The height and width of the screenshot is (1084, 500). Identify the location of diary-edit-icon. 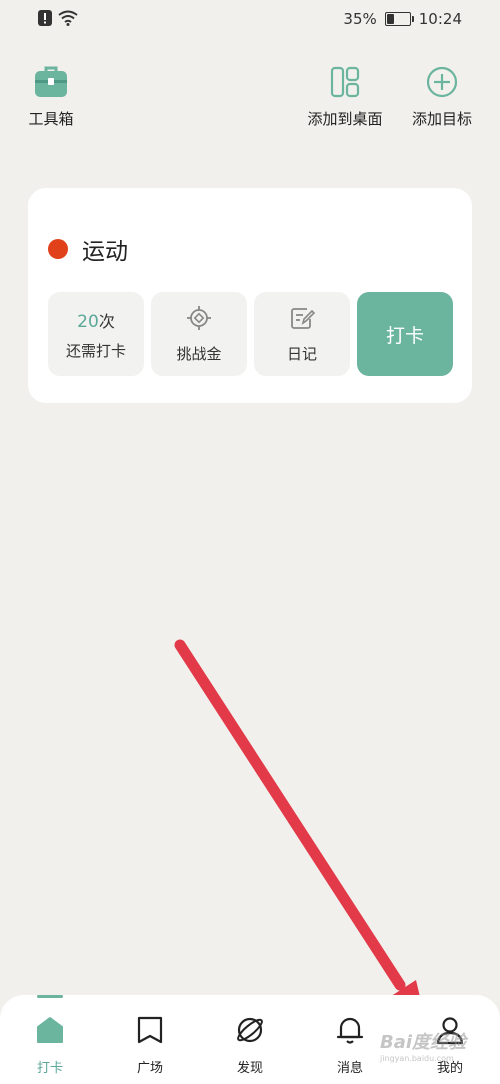
(302, 324).